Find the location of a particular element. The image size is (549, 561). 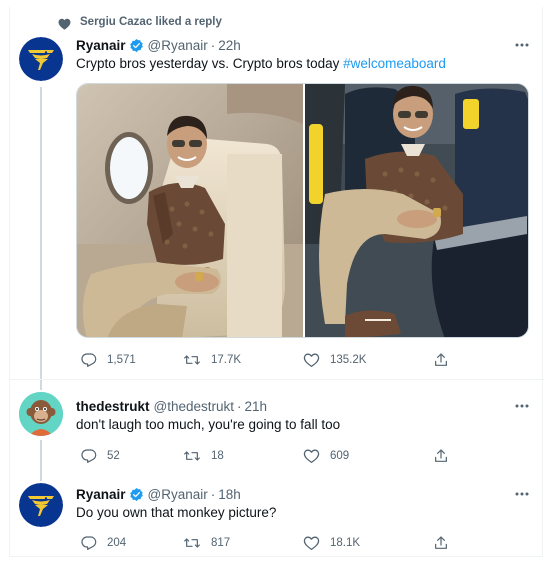

heart-icon is located at coordinates (64, 26).